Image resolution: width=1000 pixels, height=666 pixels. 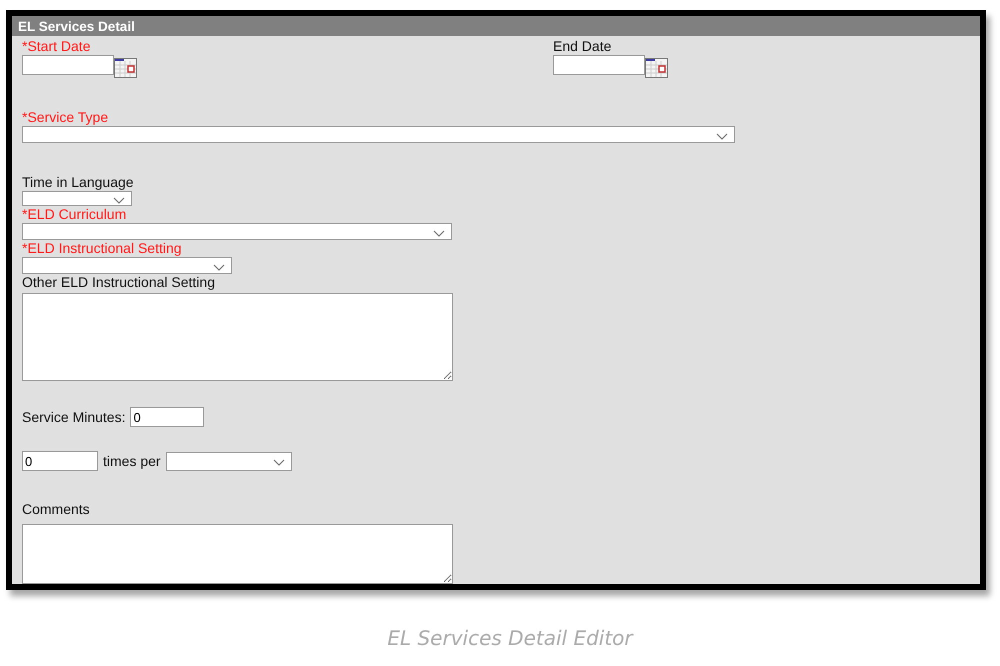 What do you see at coordinates (378, 134) in the screenshot?
I see `service-type-dropdown` at bounding box center [378, 134].